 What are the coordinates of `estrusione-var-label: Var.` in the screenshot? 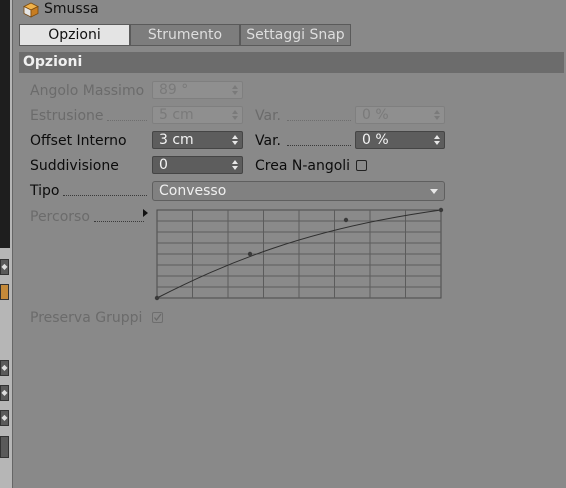 It's located at (268, 116).